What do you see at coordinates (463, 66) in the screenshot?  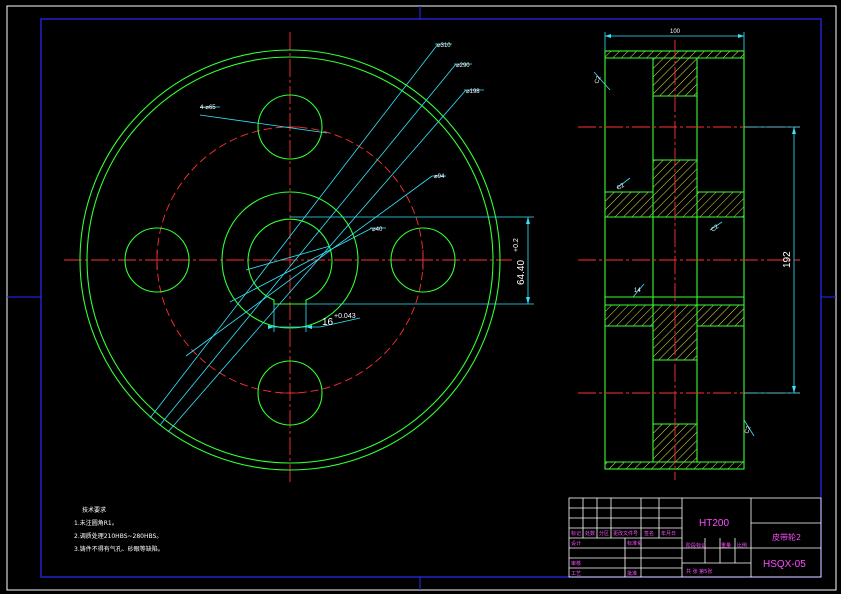 I see `dim-dia-290: ⌀290` at bounding box center [463, 66].